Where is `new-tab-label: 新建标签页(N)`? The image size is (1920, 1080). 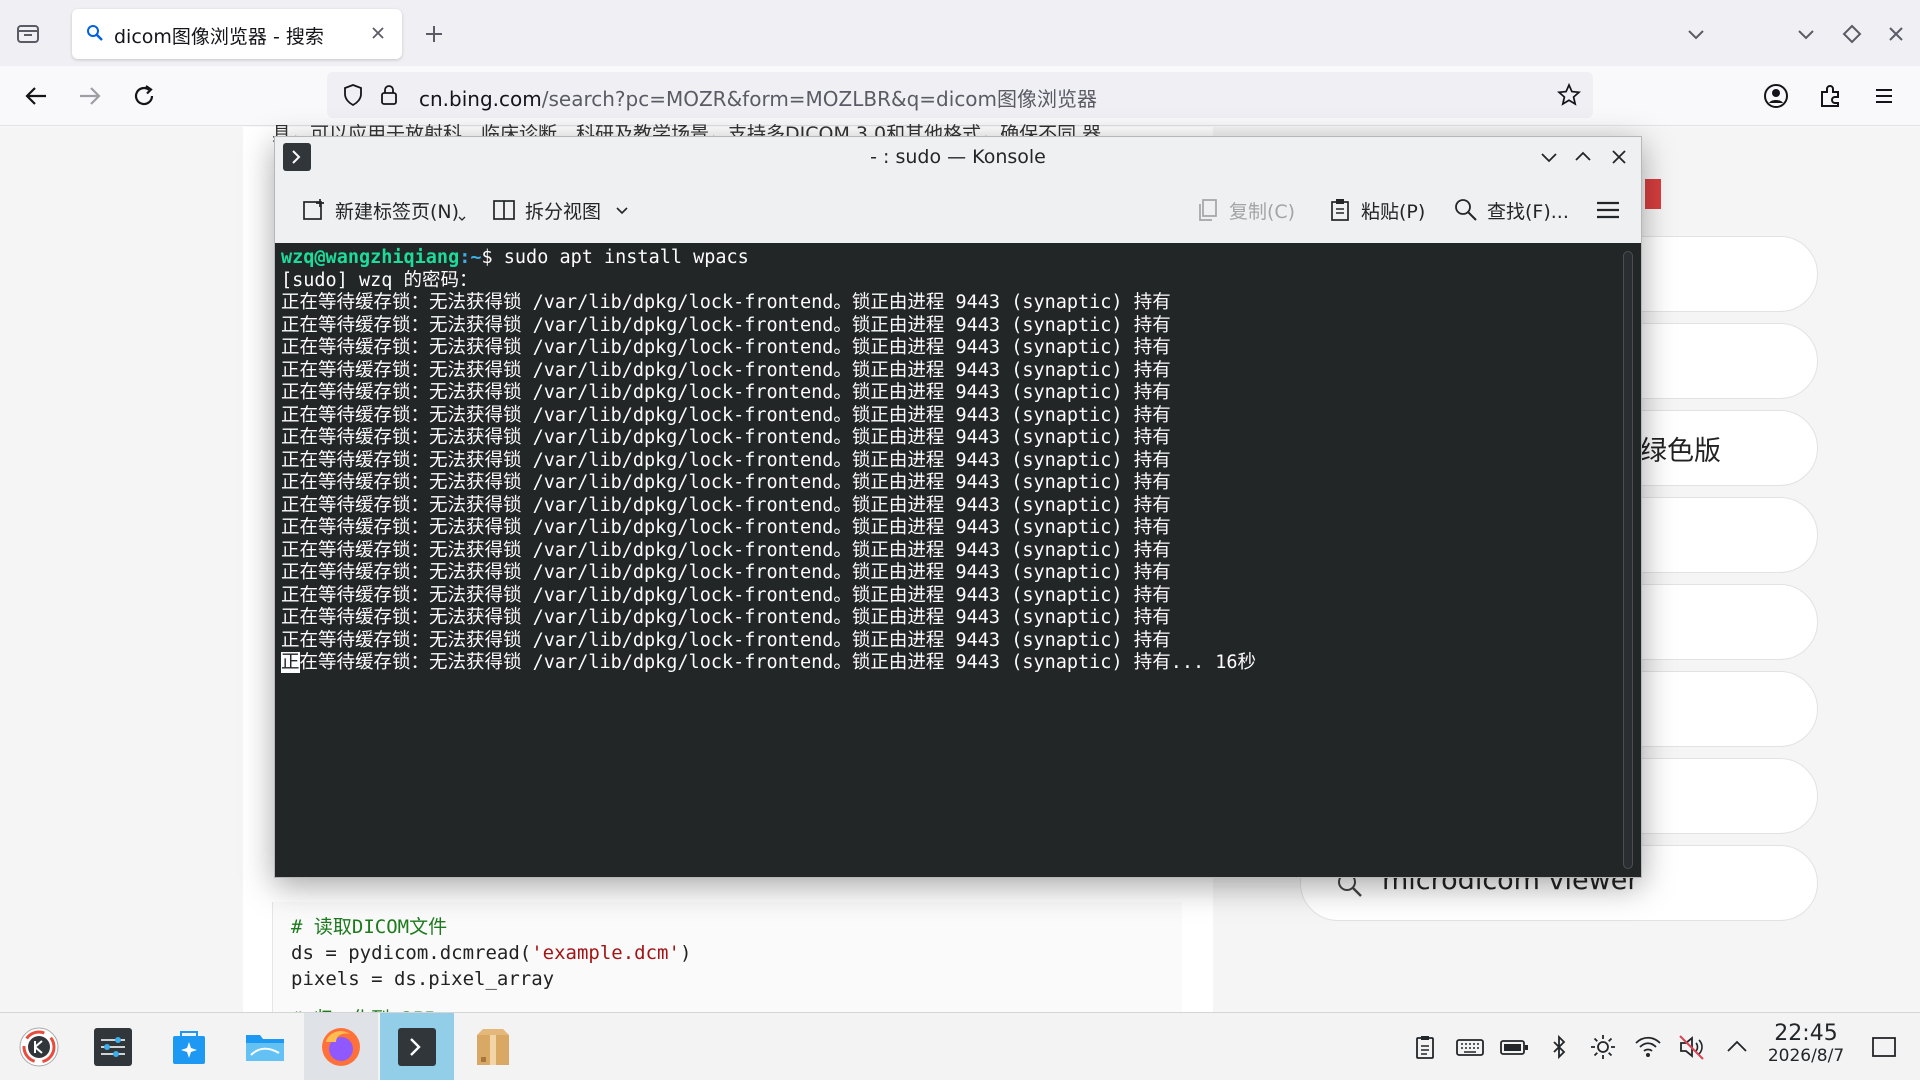 new-tab-label: 新建标签页(N) is located at coordinates (397, 211).